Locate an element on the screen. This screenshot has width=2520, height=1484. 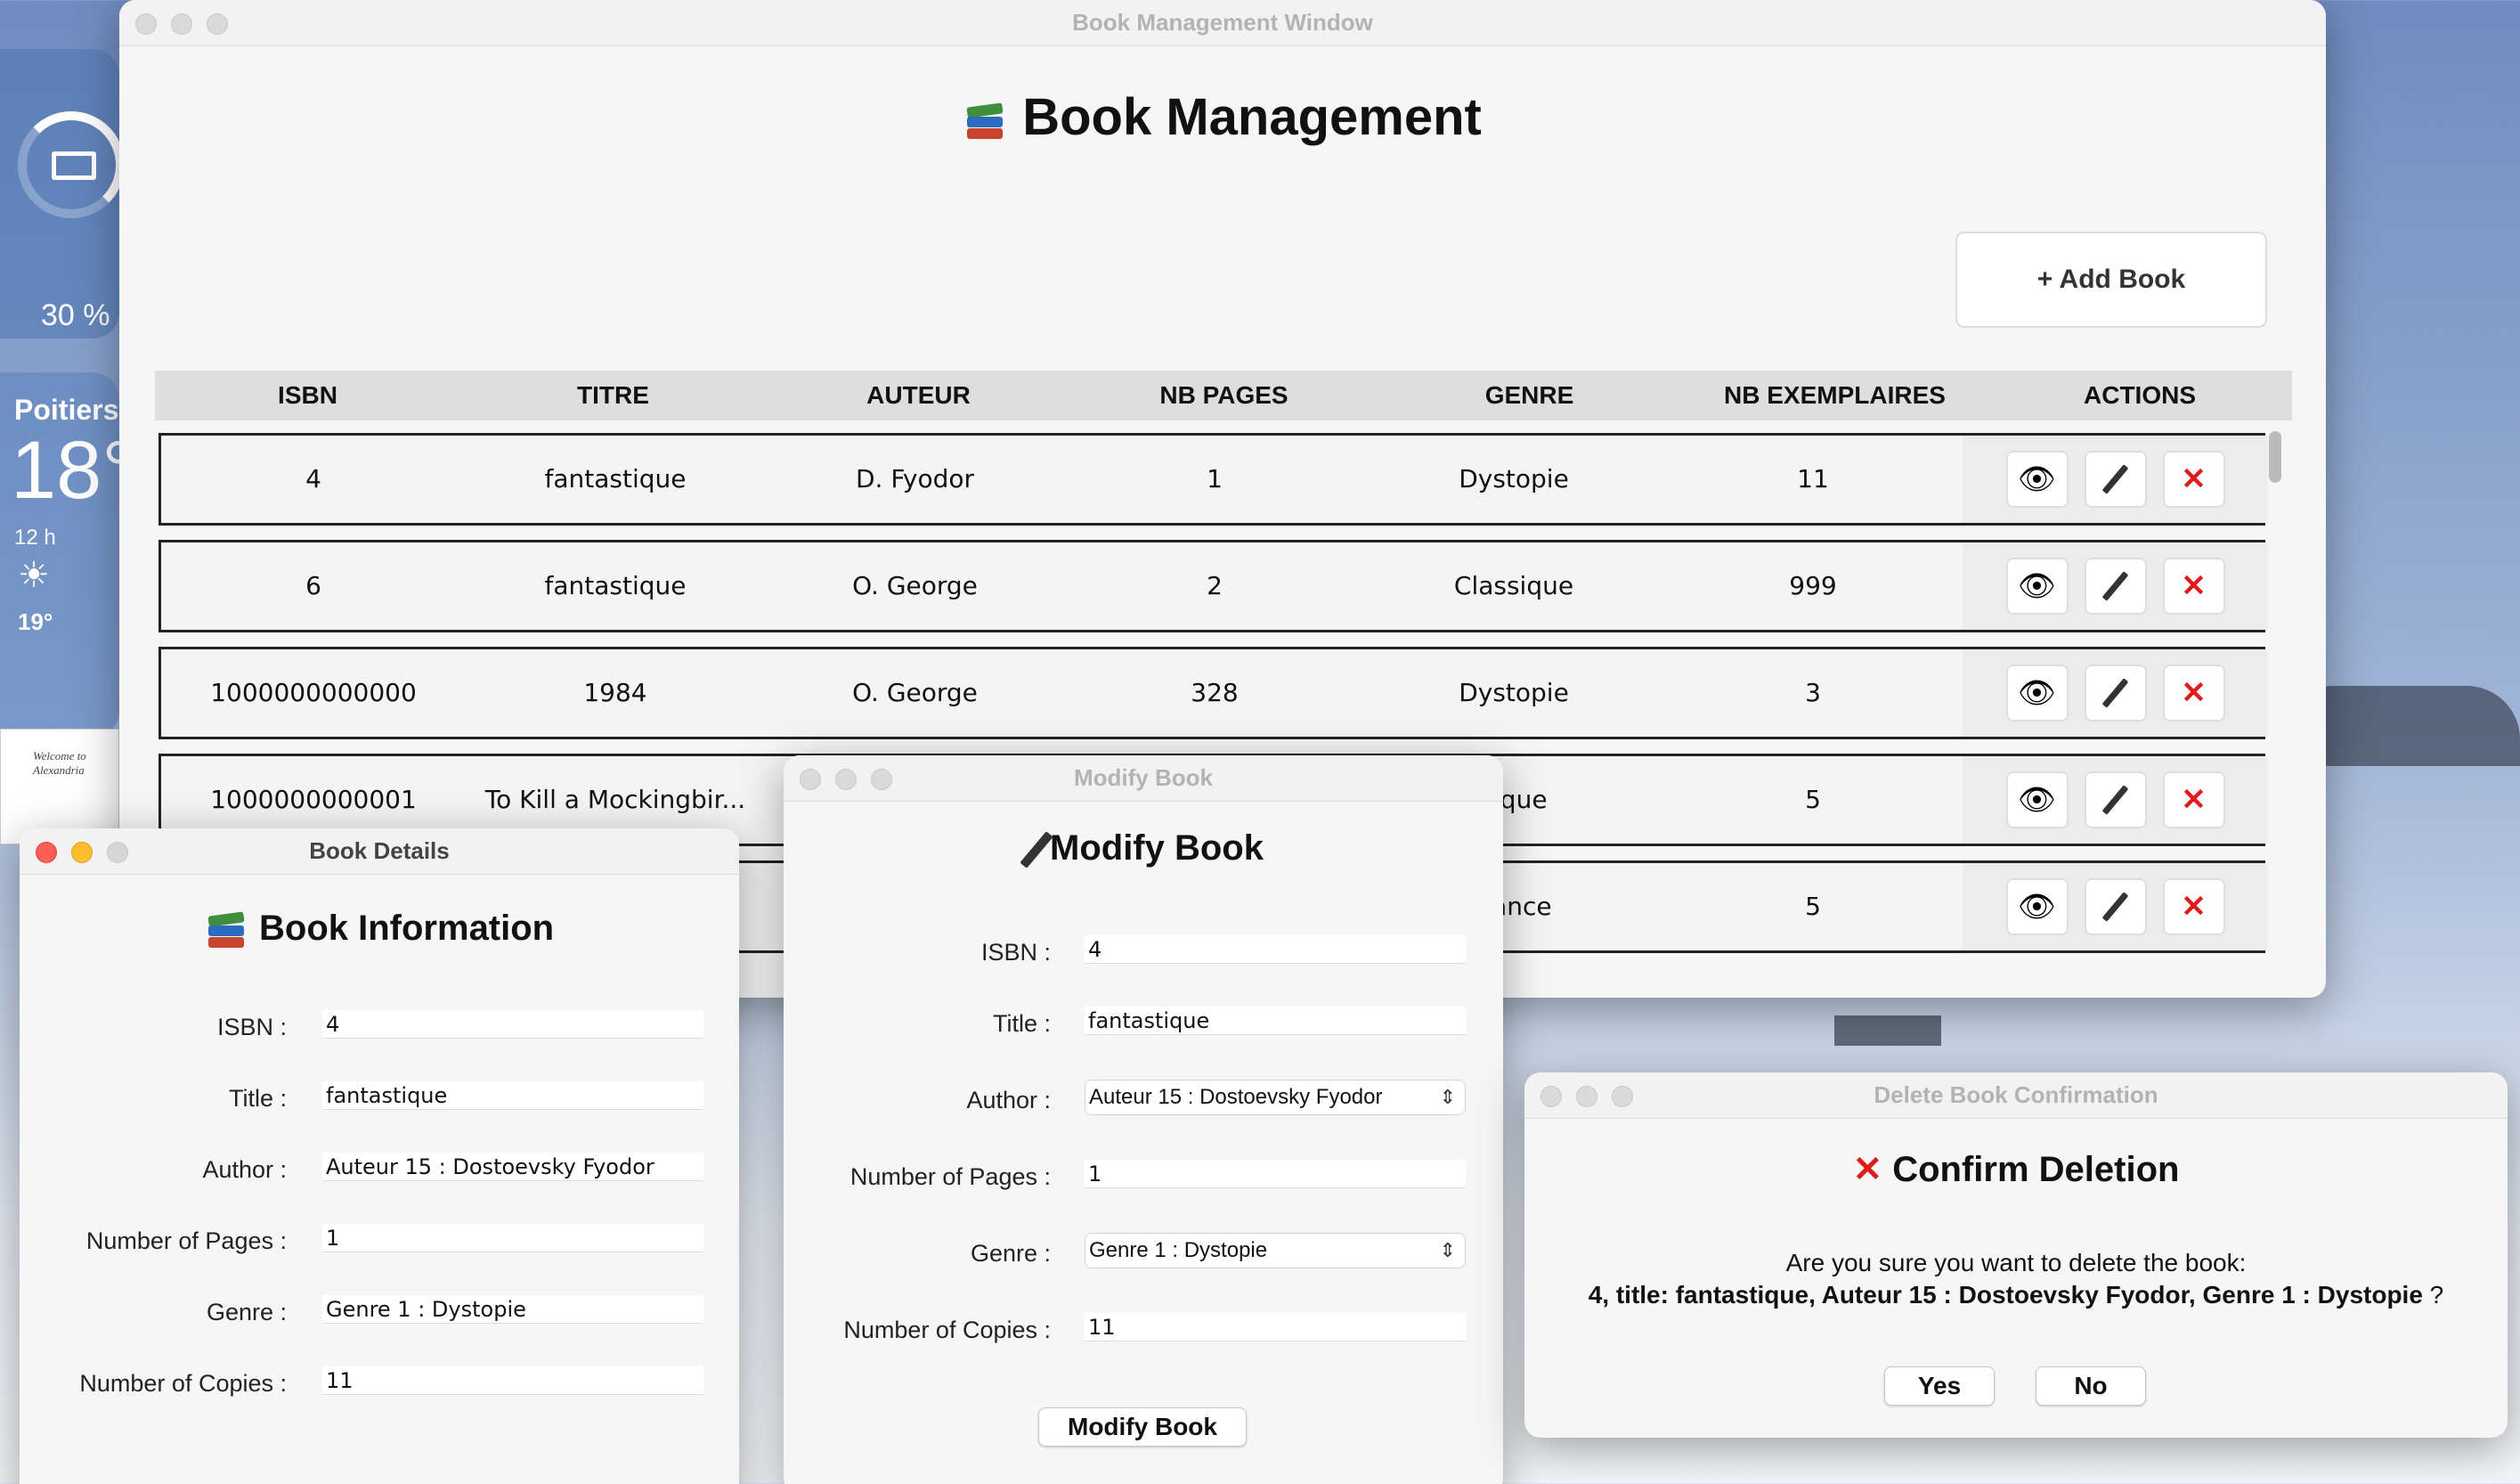
column-header-nb-exemplaires: NB EXEMPLAIRES is located at coordinates (1835, 396).